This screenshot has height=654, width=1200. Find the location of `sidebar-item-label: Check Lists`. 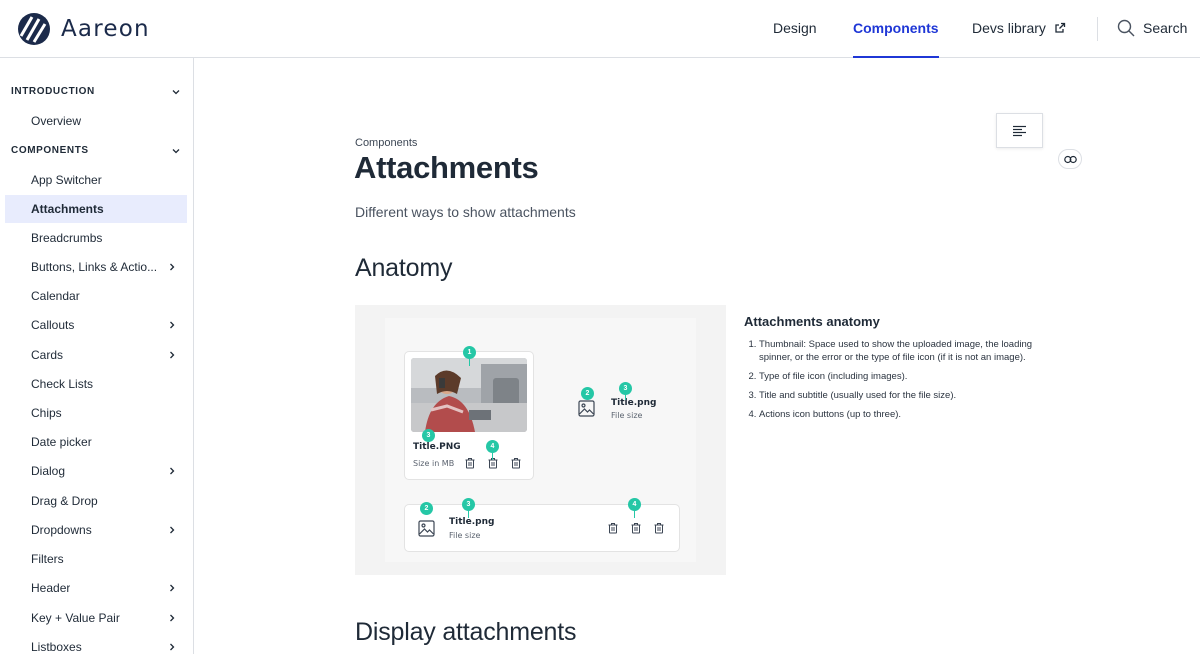

sidebar-item-label: Check Lists is located at coordinates (62, 384).